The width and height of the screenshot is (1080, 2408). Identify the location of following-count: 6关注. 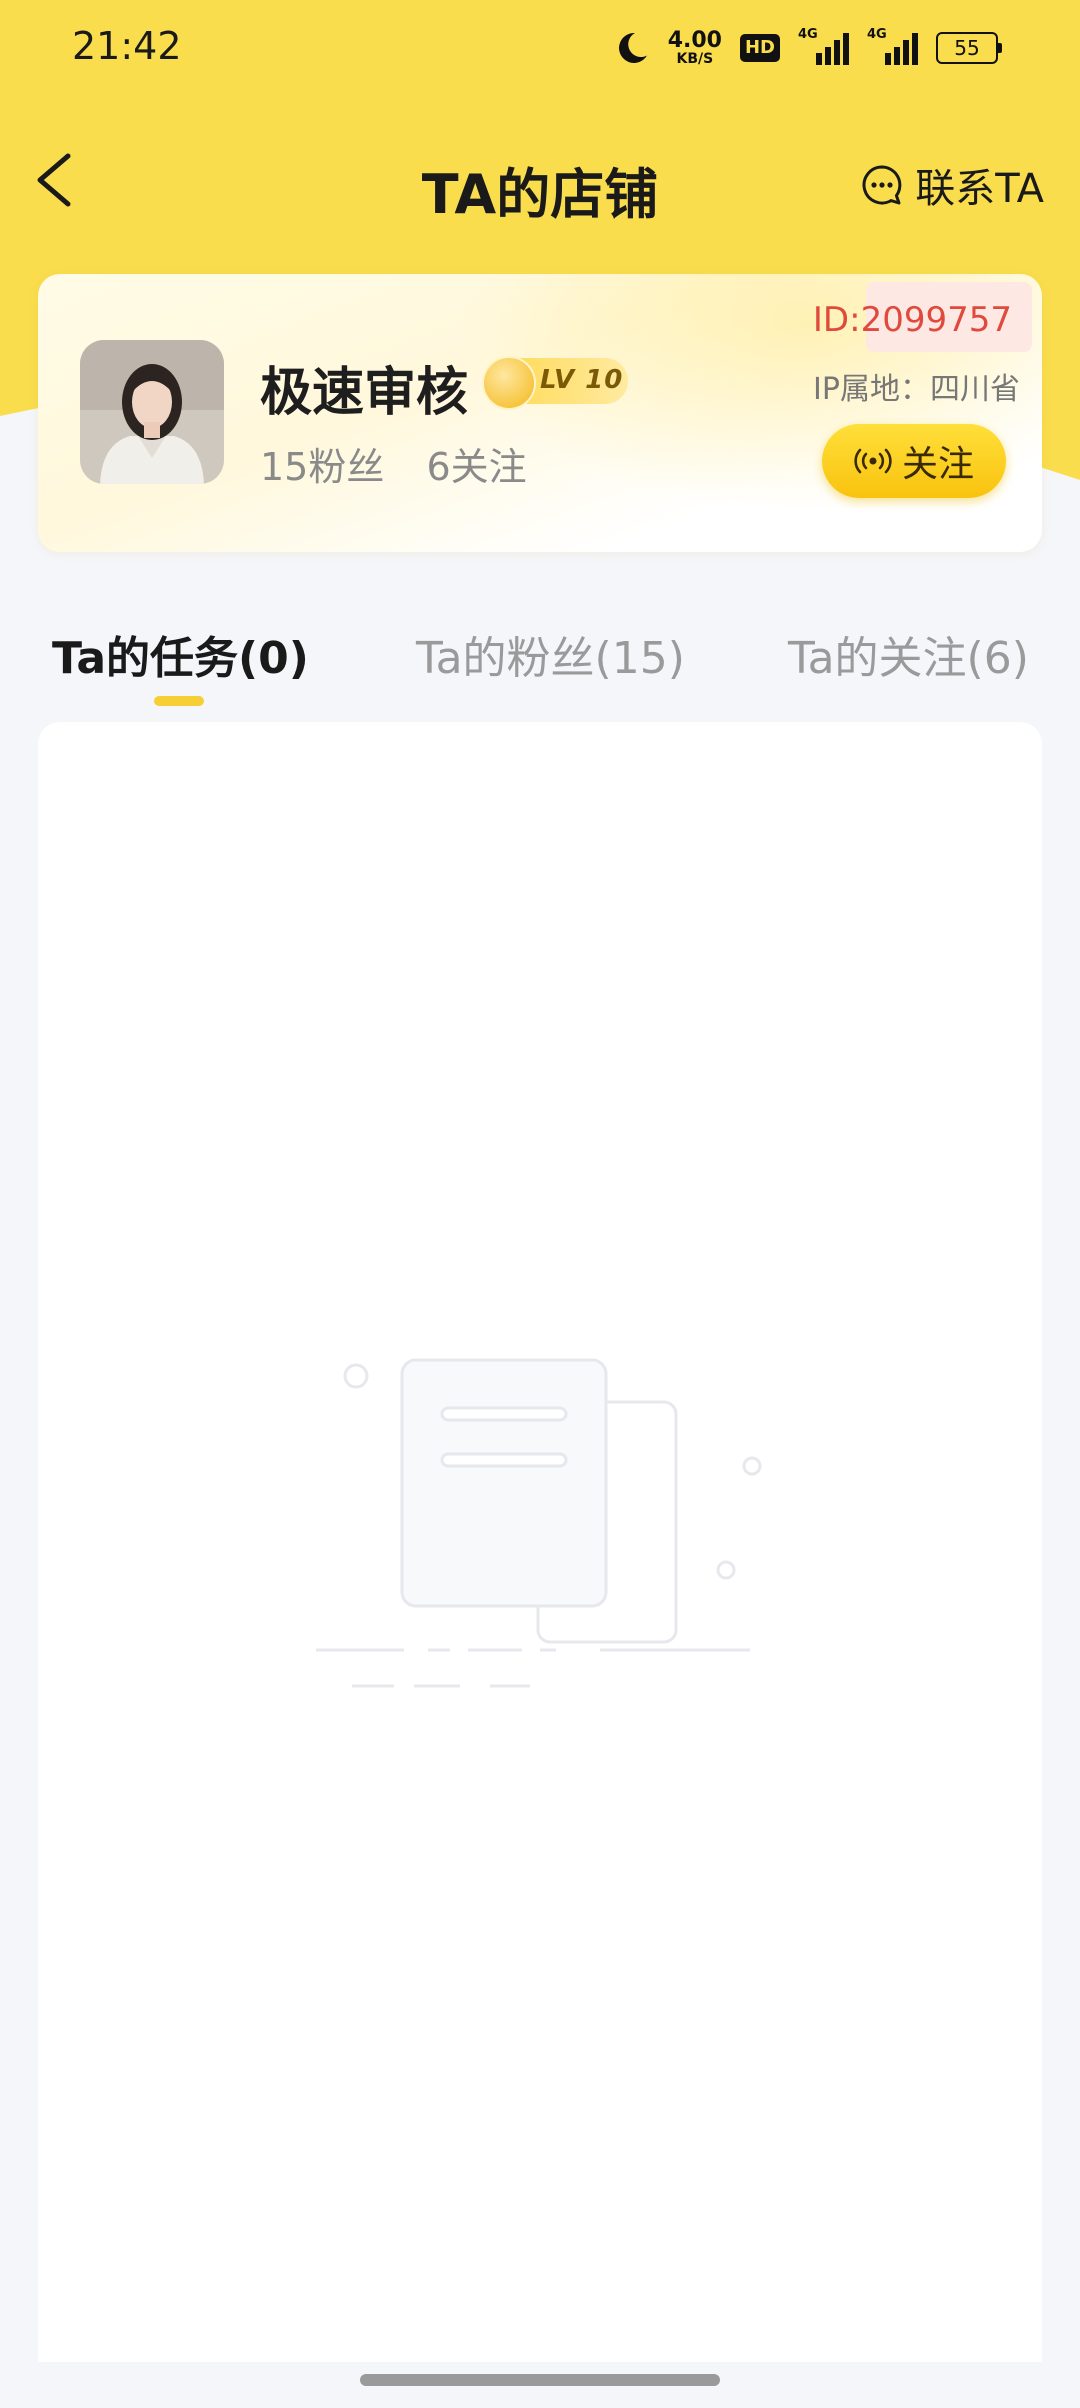
(476, 467).